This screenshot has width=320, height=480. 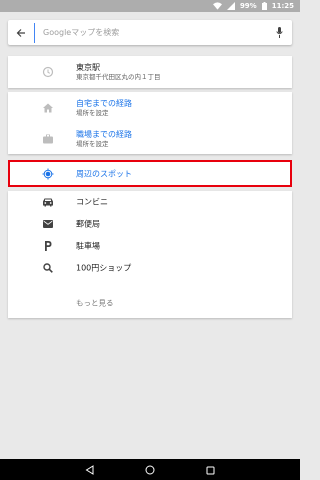 I want to click on nav-recents-icon, so click(x=210, y=469).